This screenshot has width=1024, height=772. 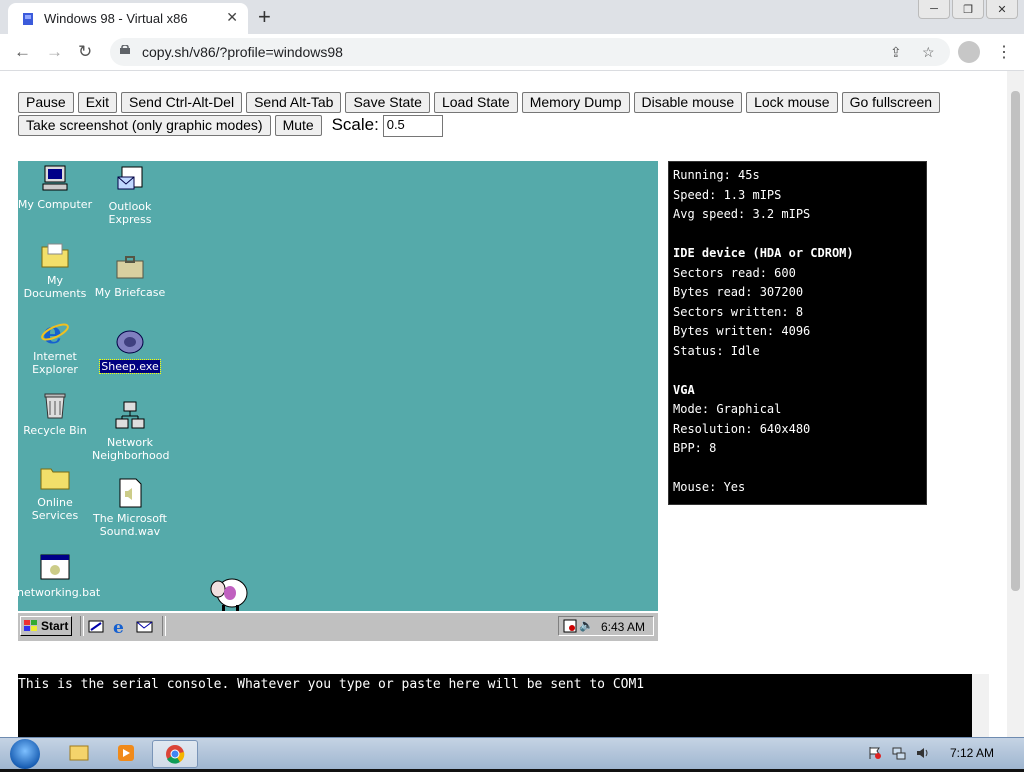 What do you see at coordinates (1004, 52) in the screenshot?
I see `chrome-menu-icon: ⋮` at bounding box center [1004, 52].